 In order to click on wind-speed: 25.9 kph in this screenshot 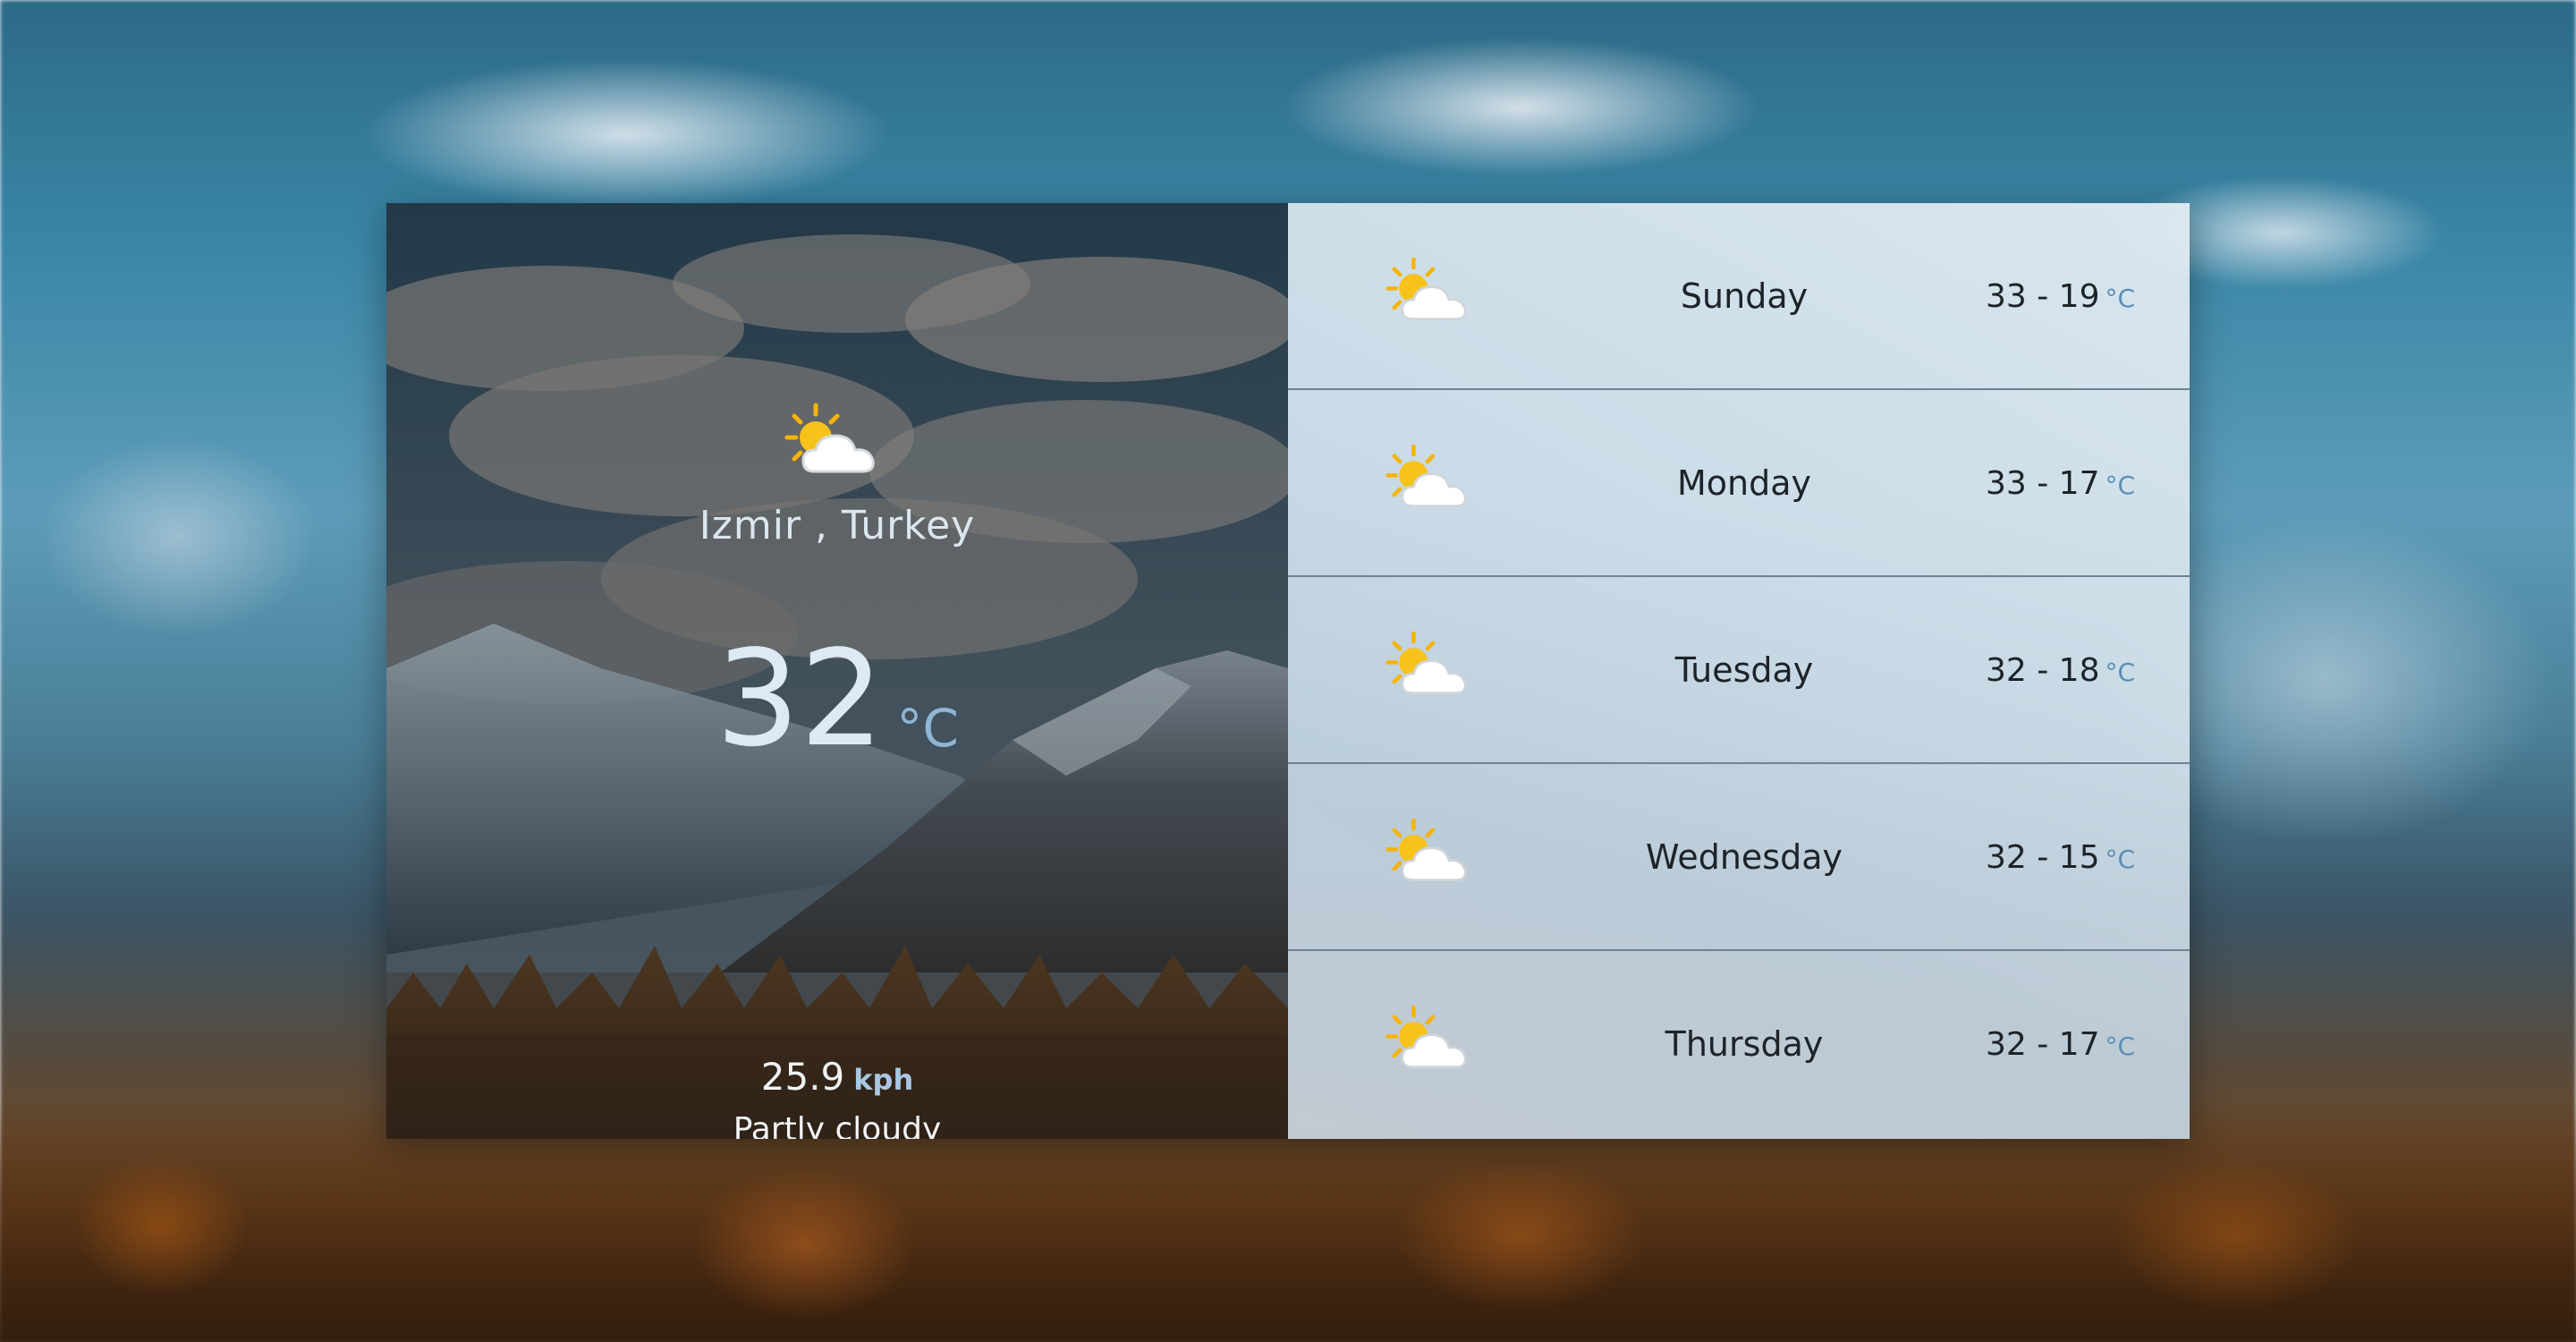, I will do `click(837, 1077)`.